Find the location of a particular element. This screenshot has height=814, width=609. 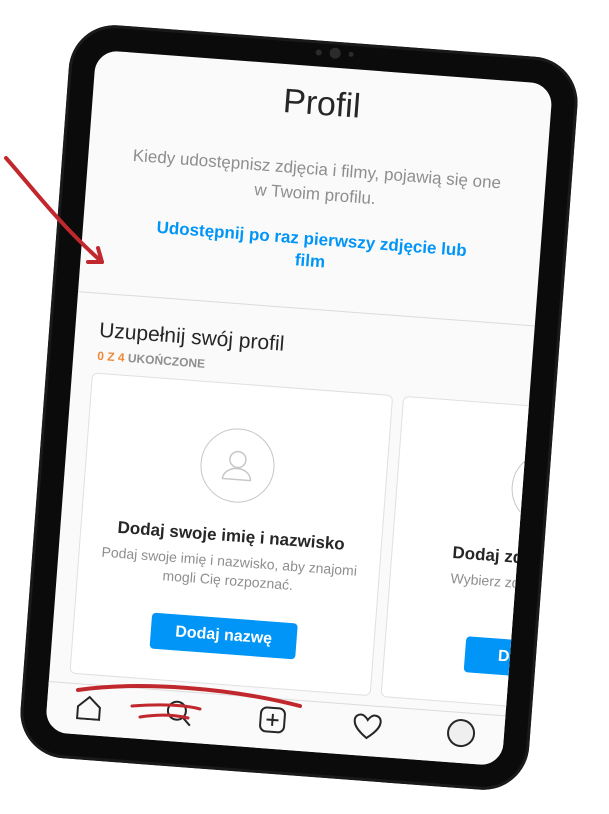

progress-count: 0 Z 4 is located at coordinates (111, 356).